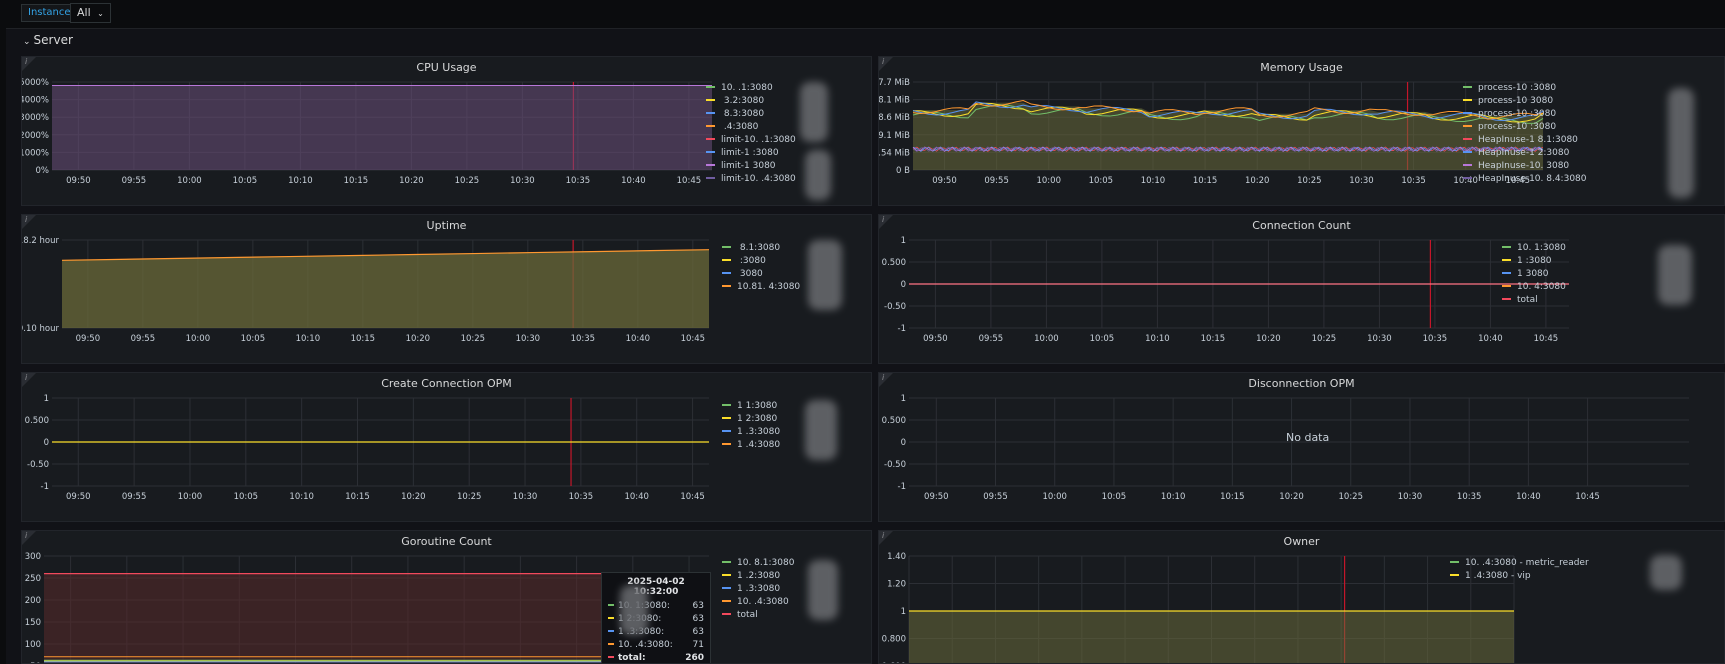 The width and height of the screenshot is (1725, 664). Describe the element at coordinates (761, 287) in the screenshot. I see `legend-item: 10.81. 4:3080` at that location.